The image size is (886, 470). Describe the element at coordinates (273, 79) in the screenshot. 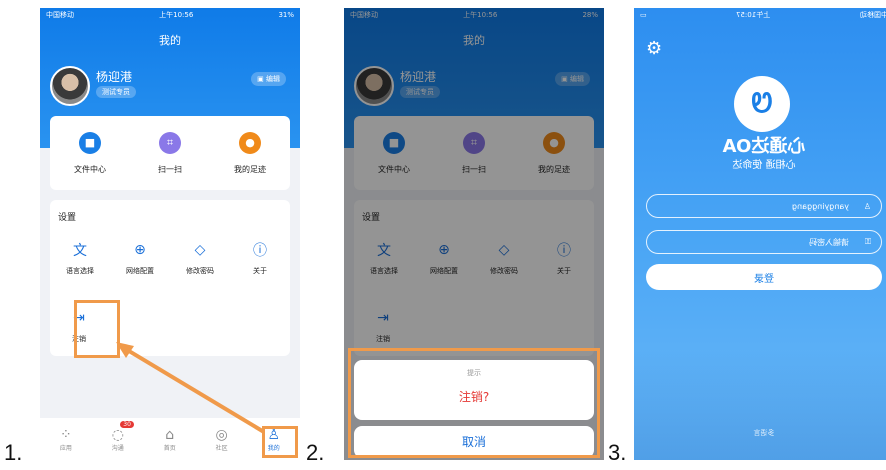

I see `edit-label: 编辑` at that location.